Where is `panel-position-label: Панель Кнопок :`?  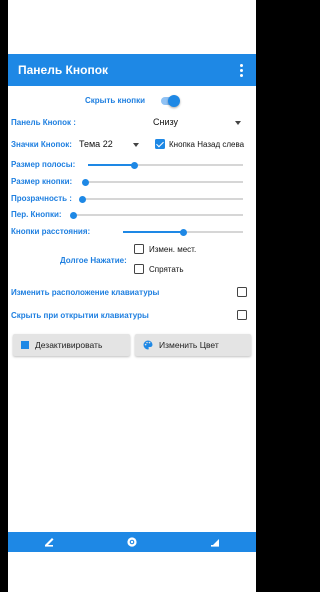
panel-position-label: Панель Кнопок : is located at coordinates (43, 122).